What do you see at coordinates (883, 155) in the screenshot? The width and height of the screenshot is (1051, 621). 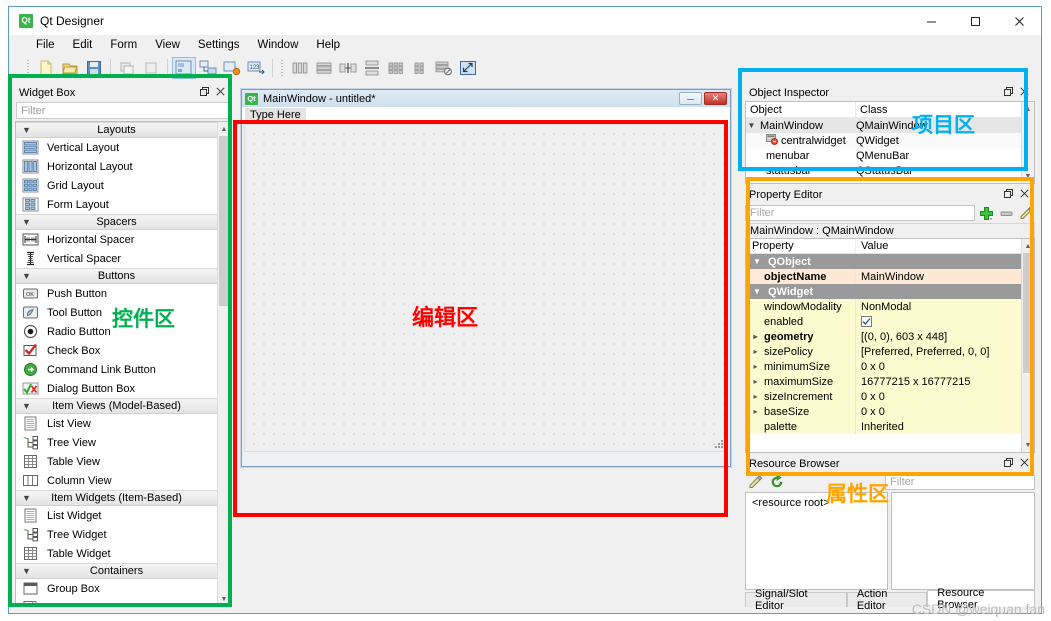 I see `object-row-menubar: menubar QMenuBar` at bounding box center [883, 155].